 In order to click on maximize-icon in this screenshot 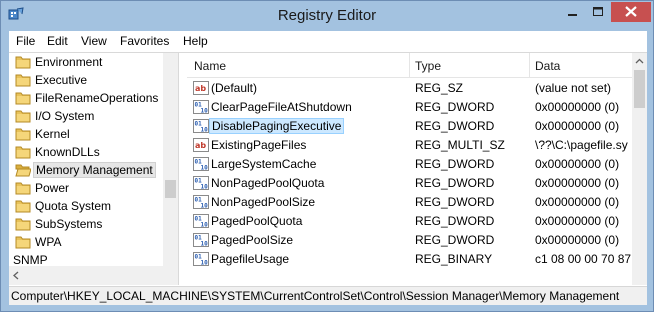, I will do `click(598, 11)`.